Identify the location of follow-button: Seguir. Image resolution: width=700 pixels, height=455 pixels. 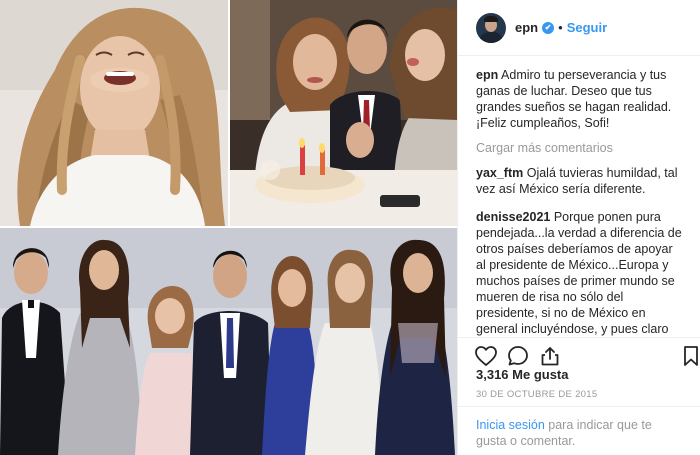
(587, 27).